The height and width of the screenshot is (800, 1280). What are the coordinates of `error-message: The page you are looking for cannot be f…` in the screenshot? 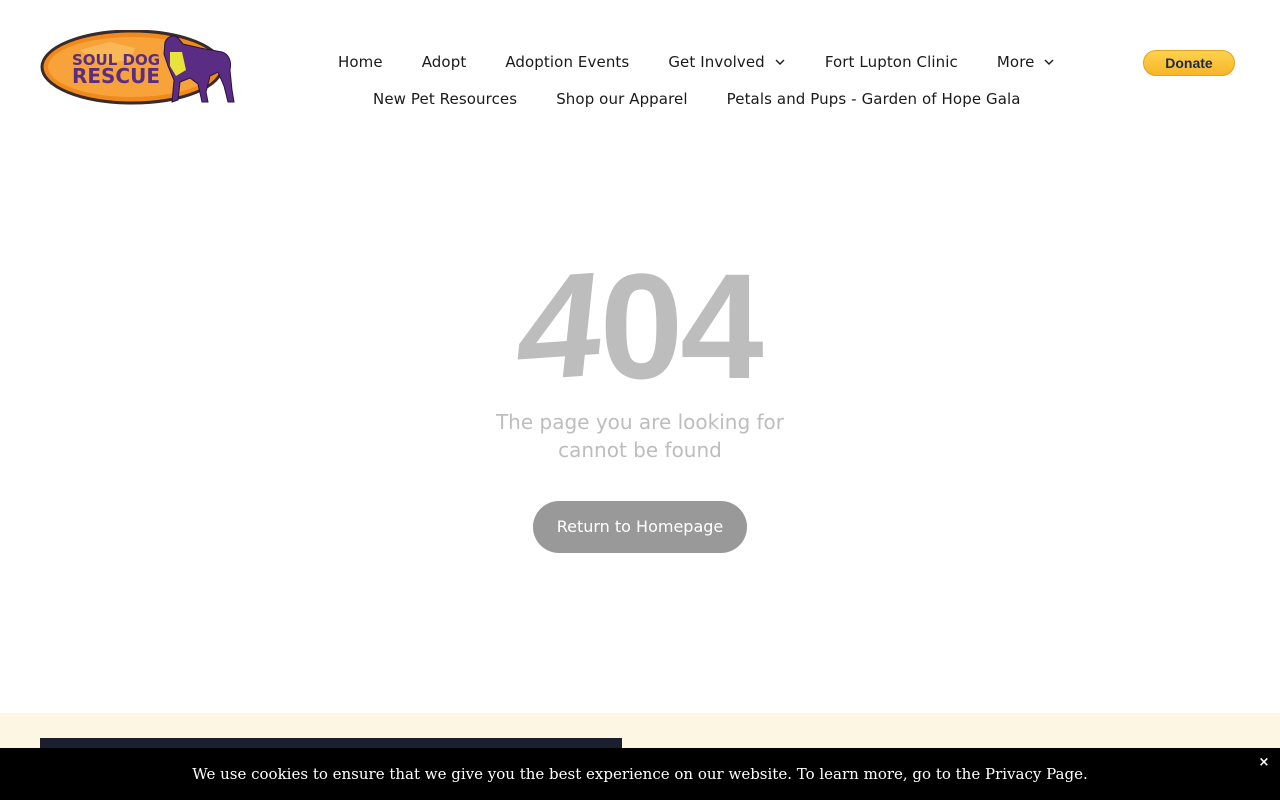 It's located at (640, 436).